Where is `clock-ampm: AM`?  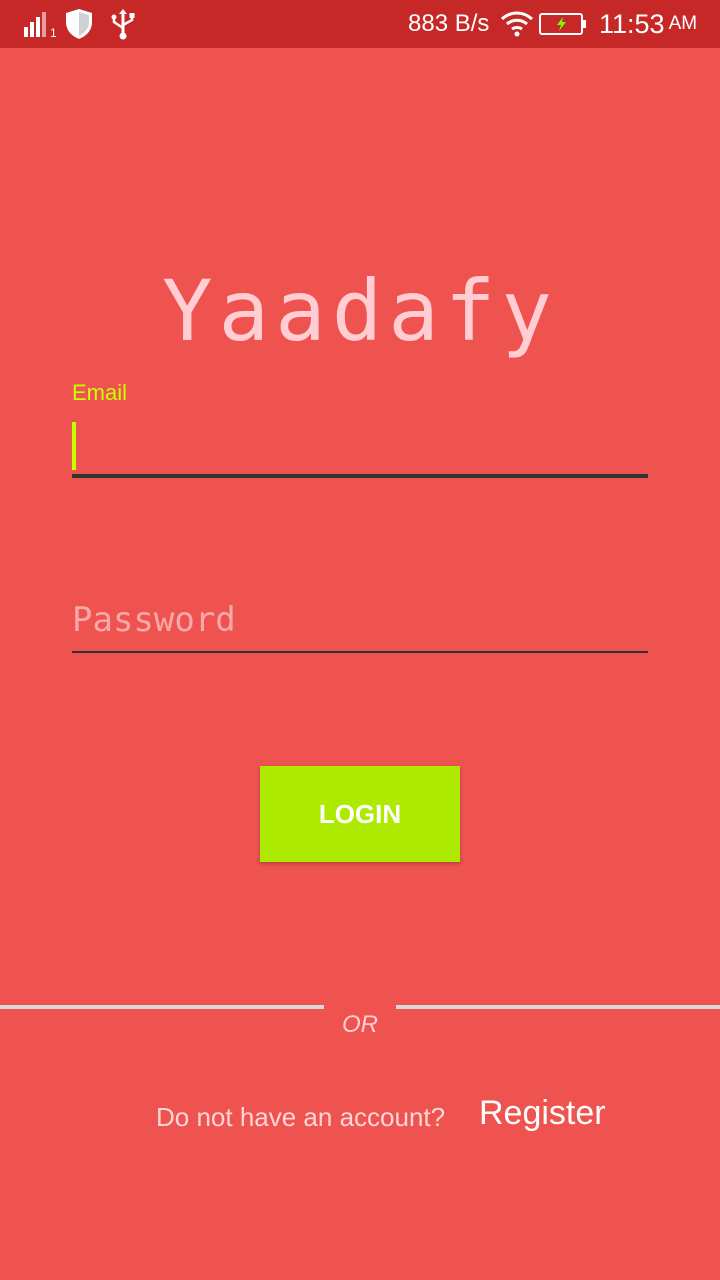
clock-ampm: AM is located at coordinates (683, 23).